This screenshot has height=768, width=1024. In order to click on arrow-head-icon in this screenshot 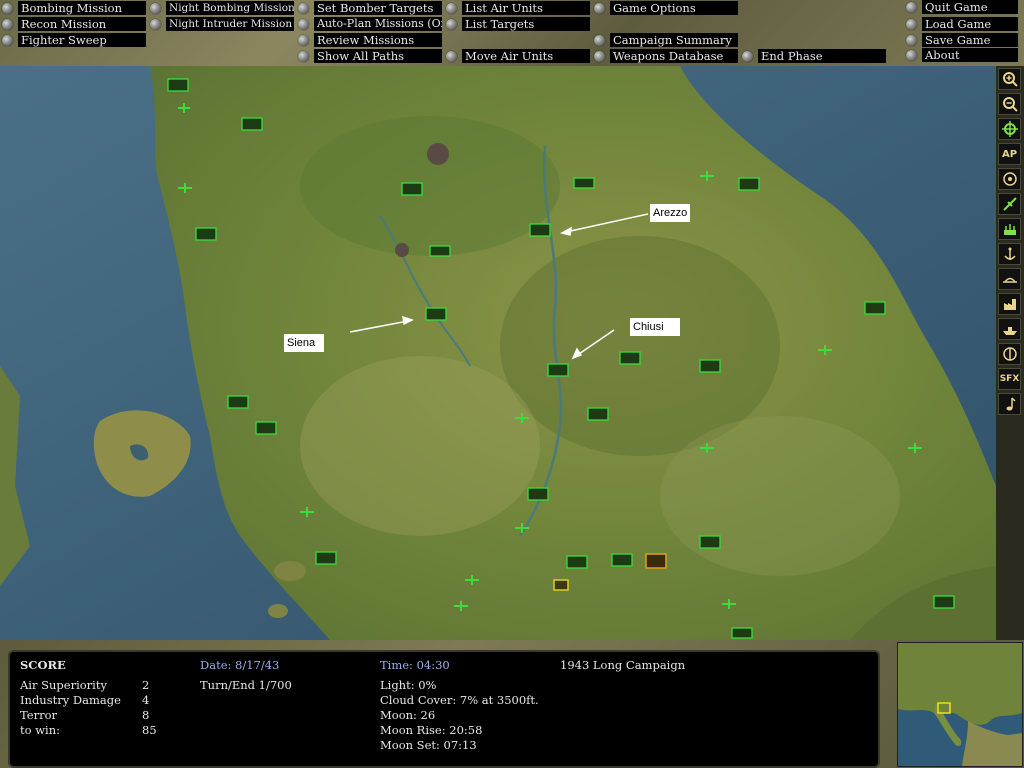, I will do `click(577, 353)`.